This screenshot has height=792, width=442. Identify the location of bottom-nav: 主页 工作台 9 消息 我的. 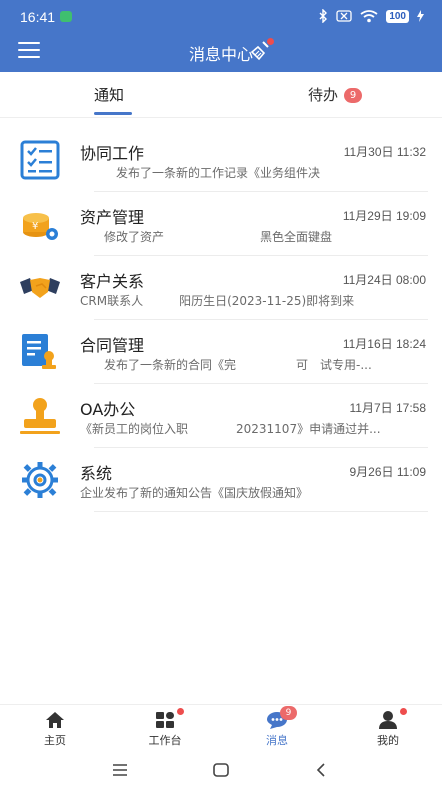
(221, 727).